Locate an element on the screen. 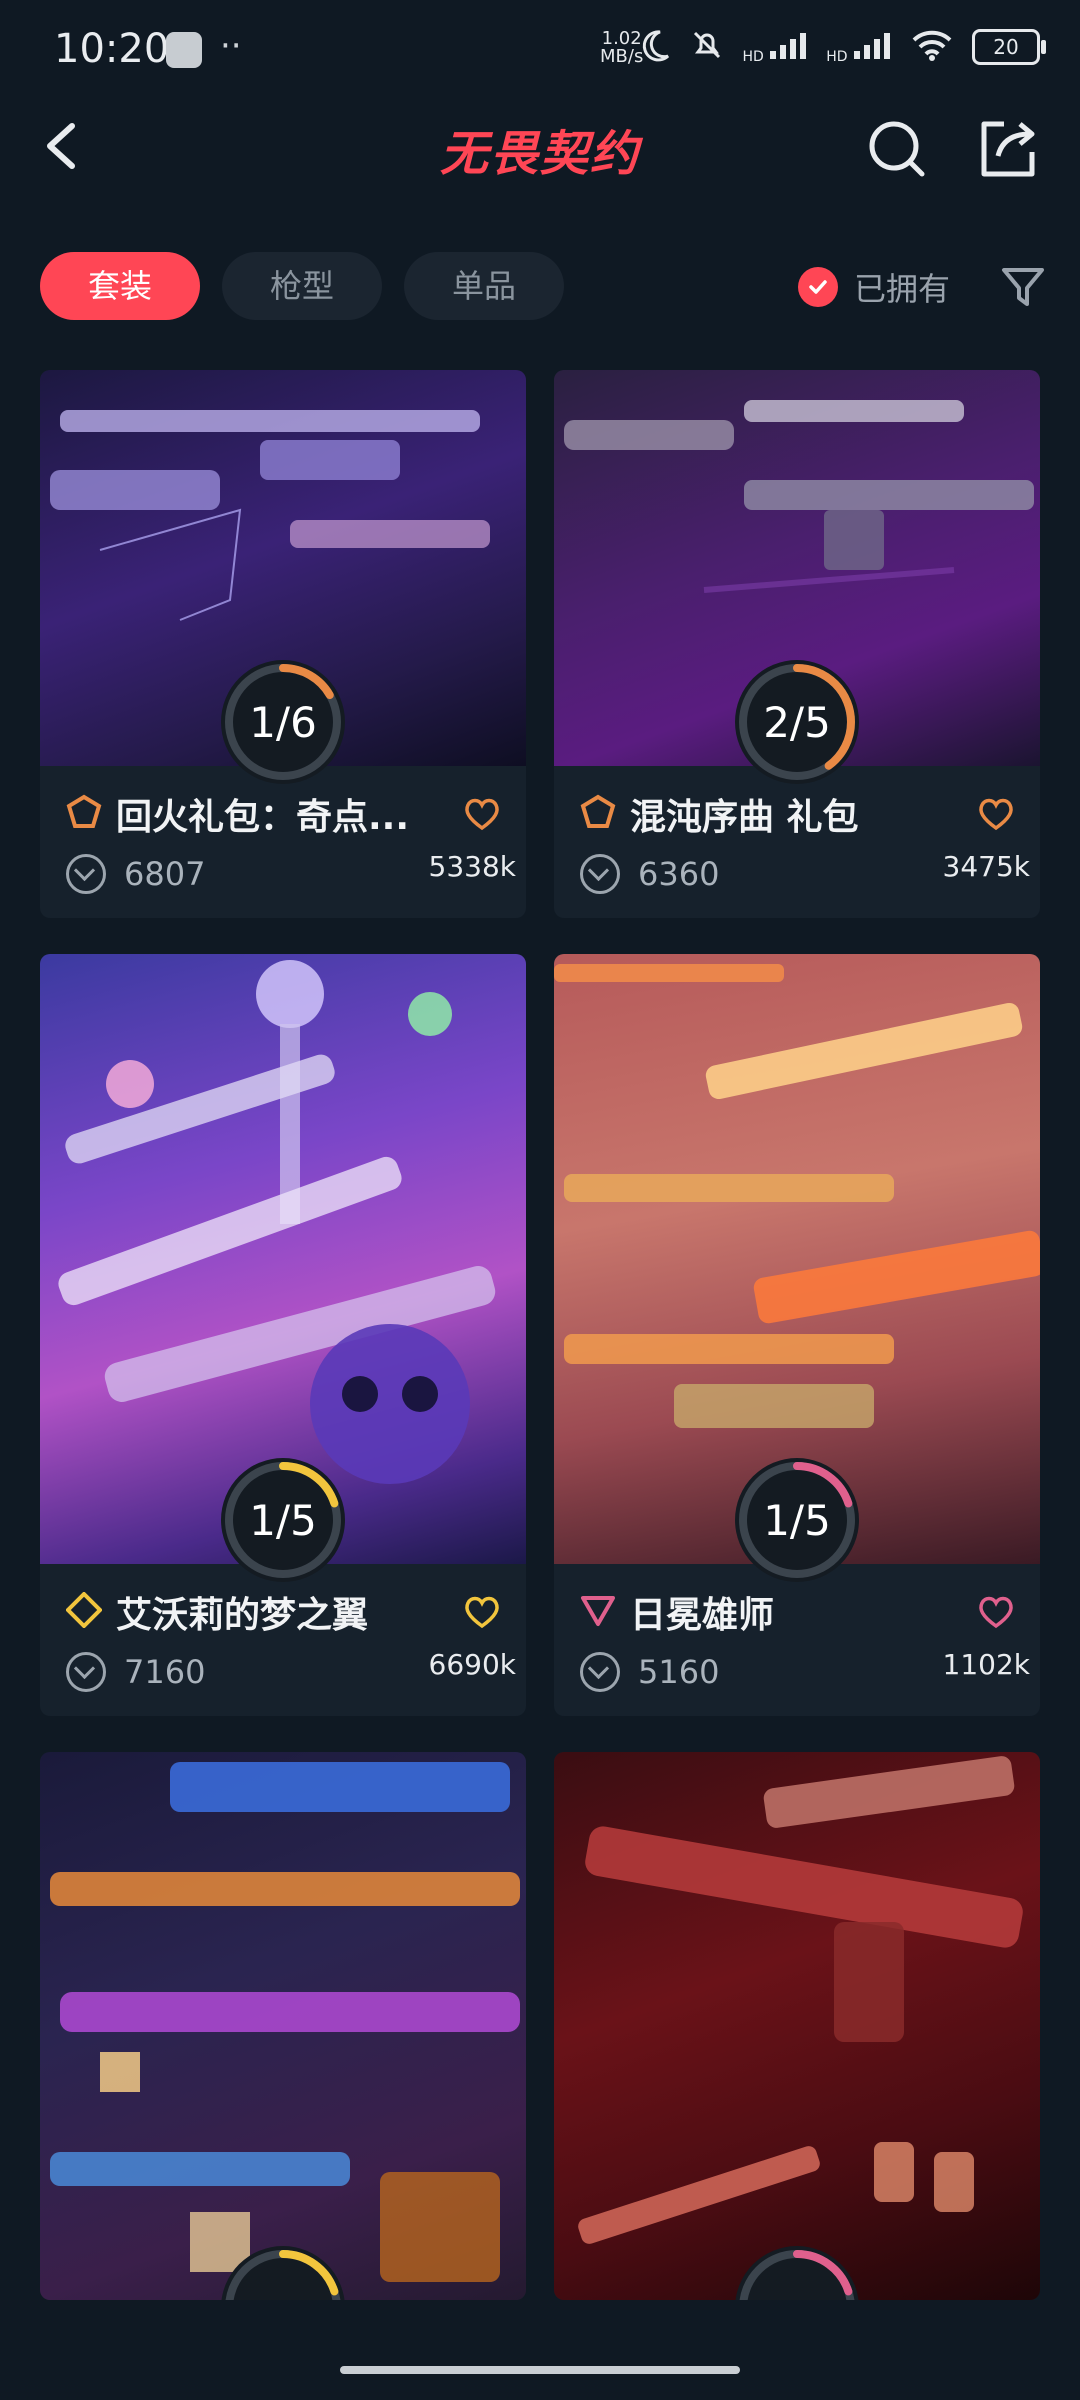 The width and height of the screenshot is (1080, 2400). like-count: 3475k is located at coordinates (986, 866).